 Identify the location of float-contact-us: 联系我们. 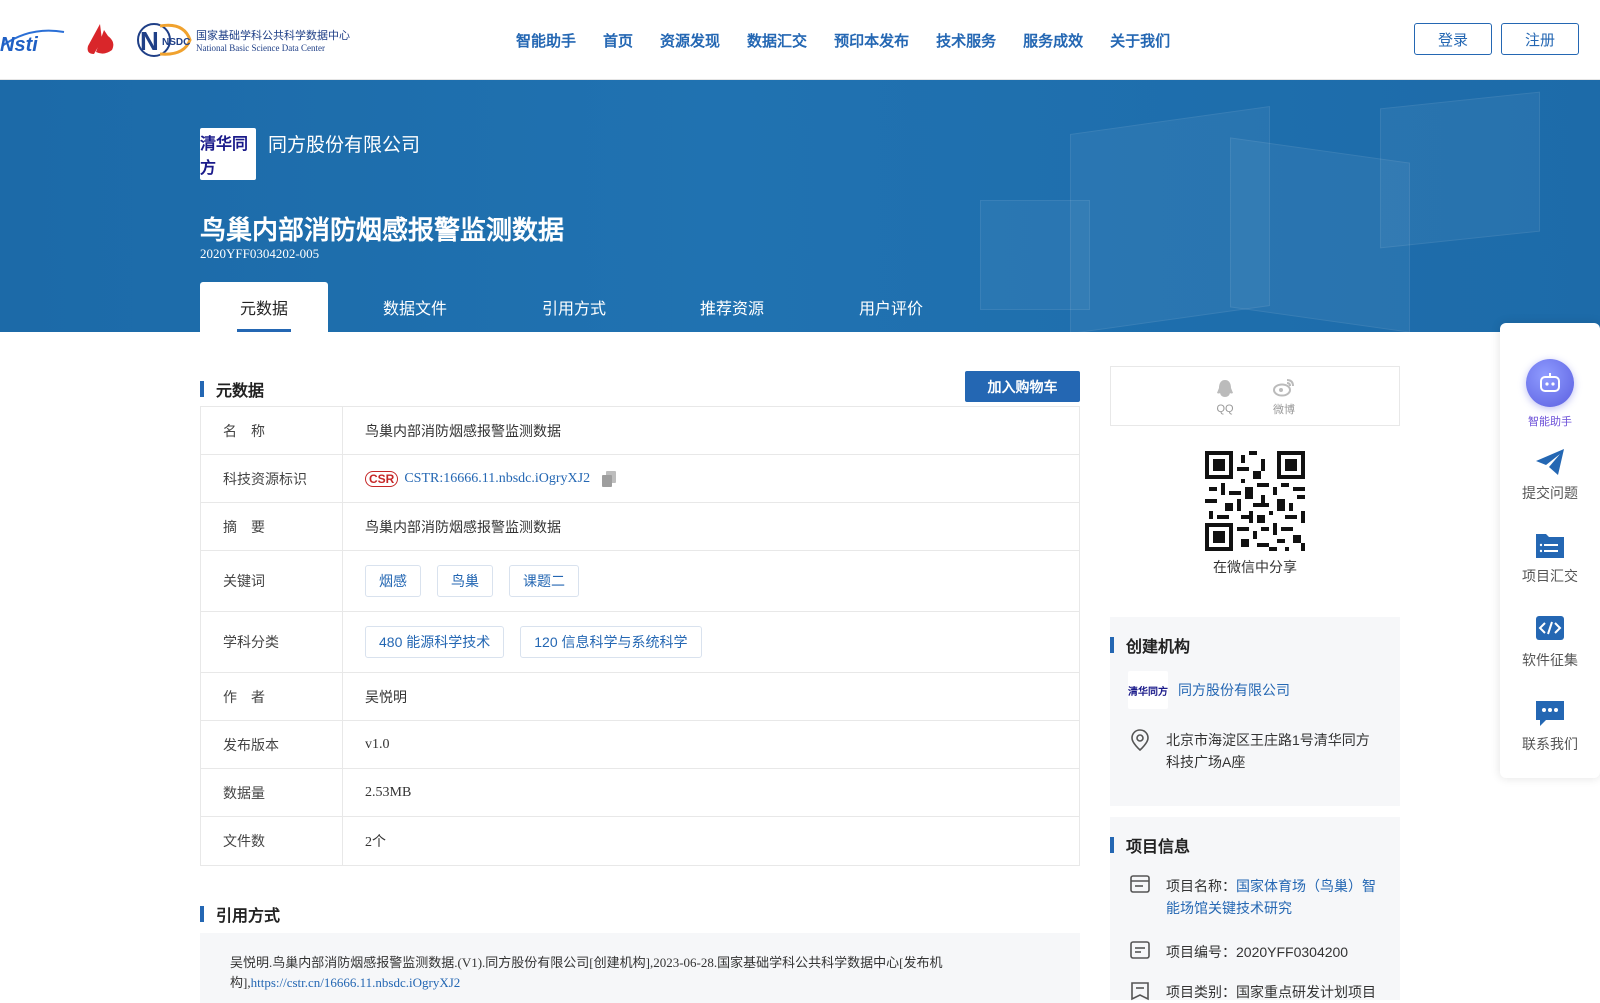
(1550, 726).